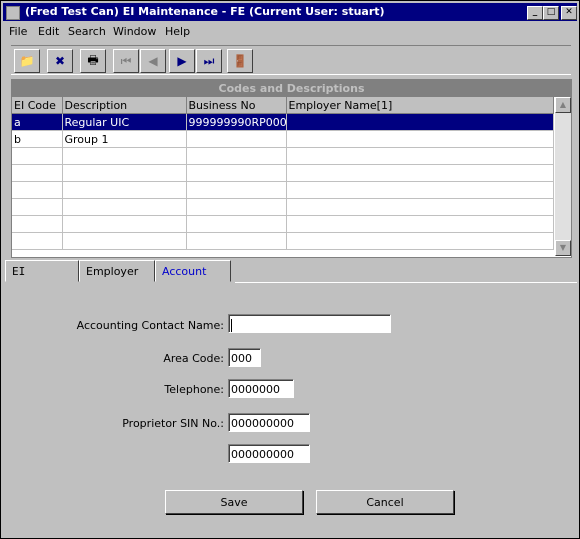 This screenshot has width=580, height=539. I want to click on table-cell: 999999990RP000, so click(236, 122).